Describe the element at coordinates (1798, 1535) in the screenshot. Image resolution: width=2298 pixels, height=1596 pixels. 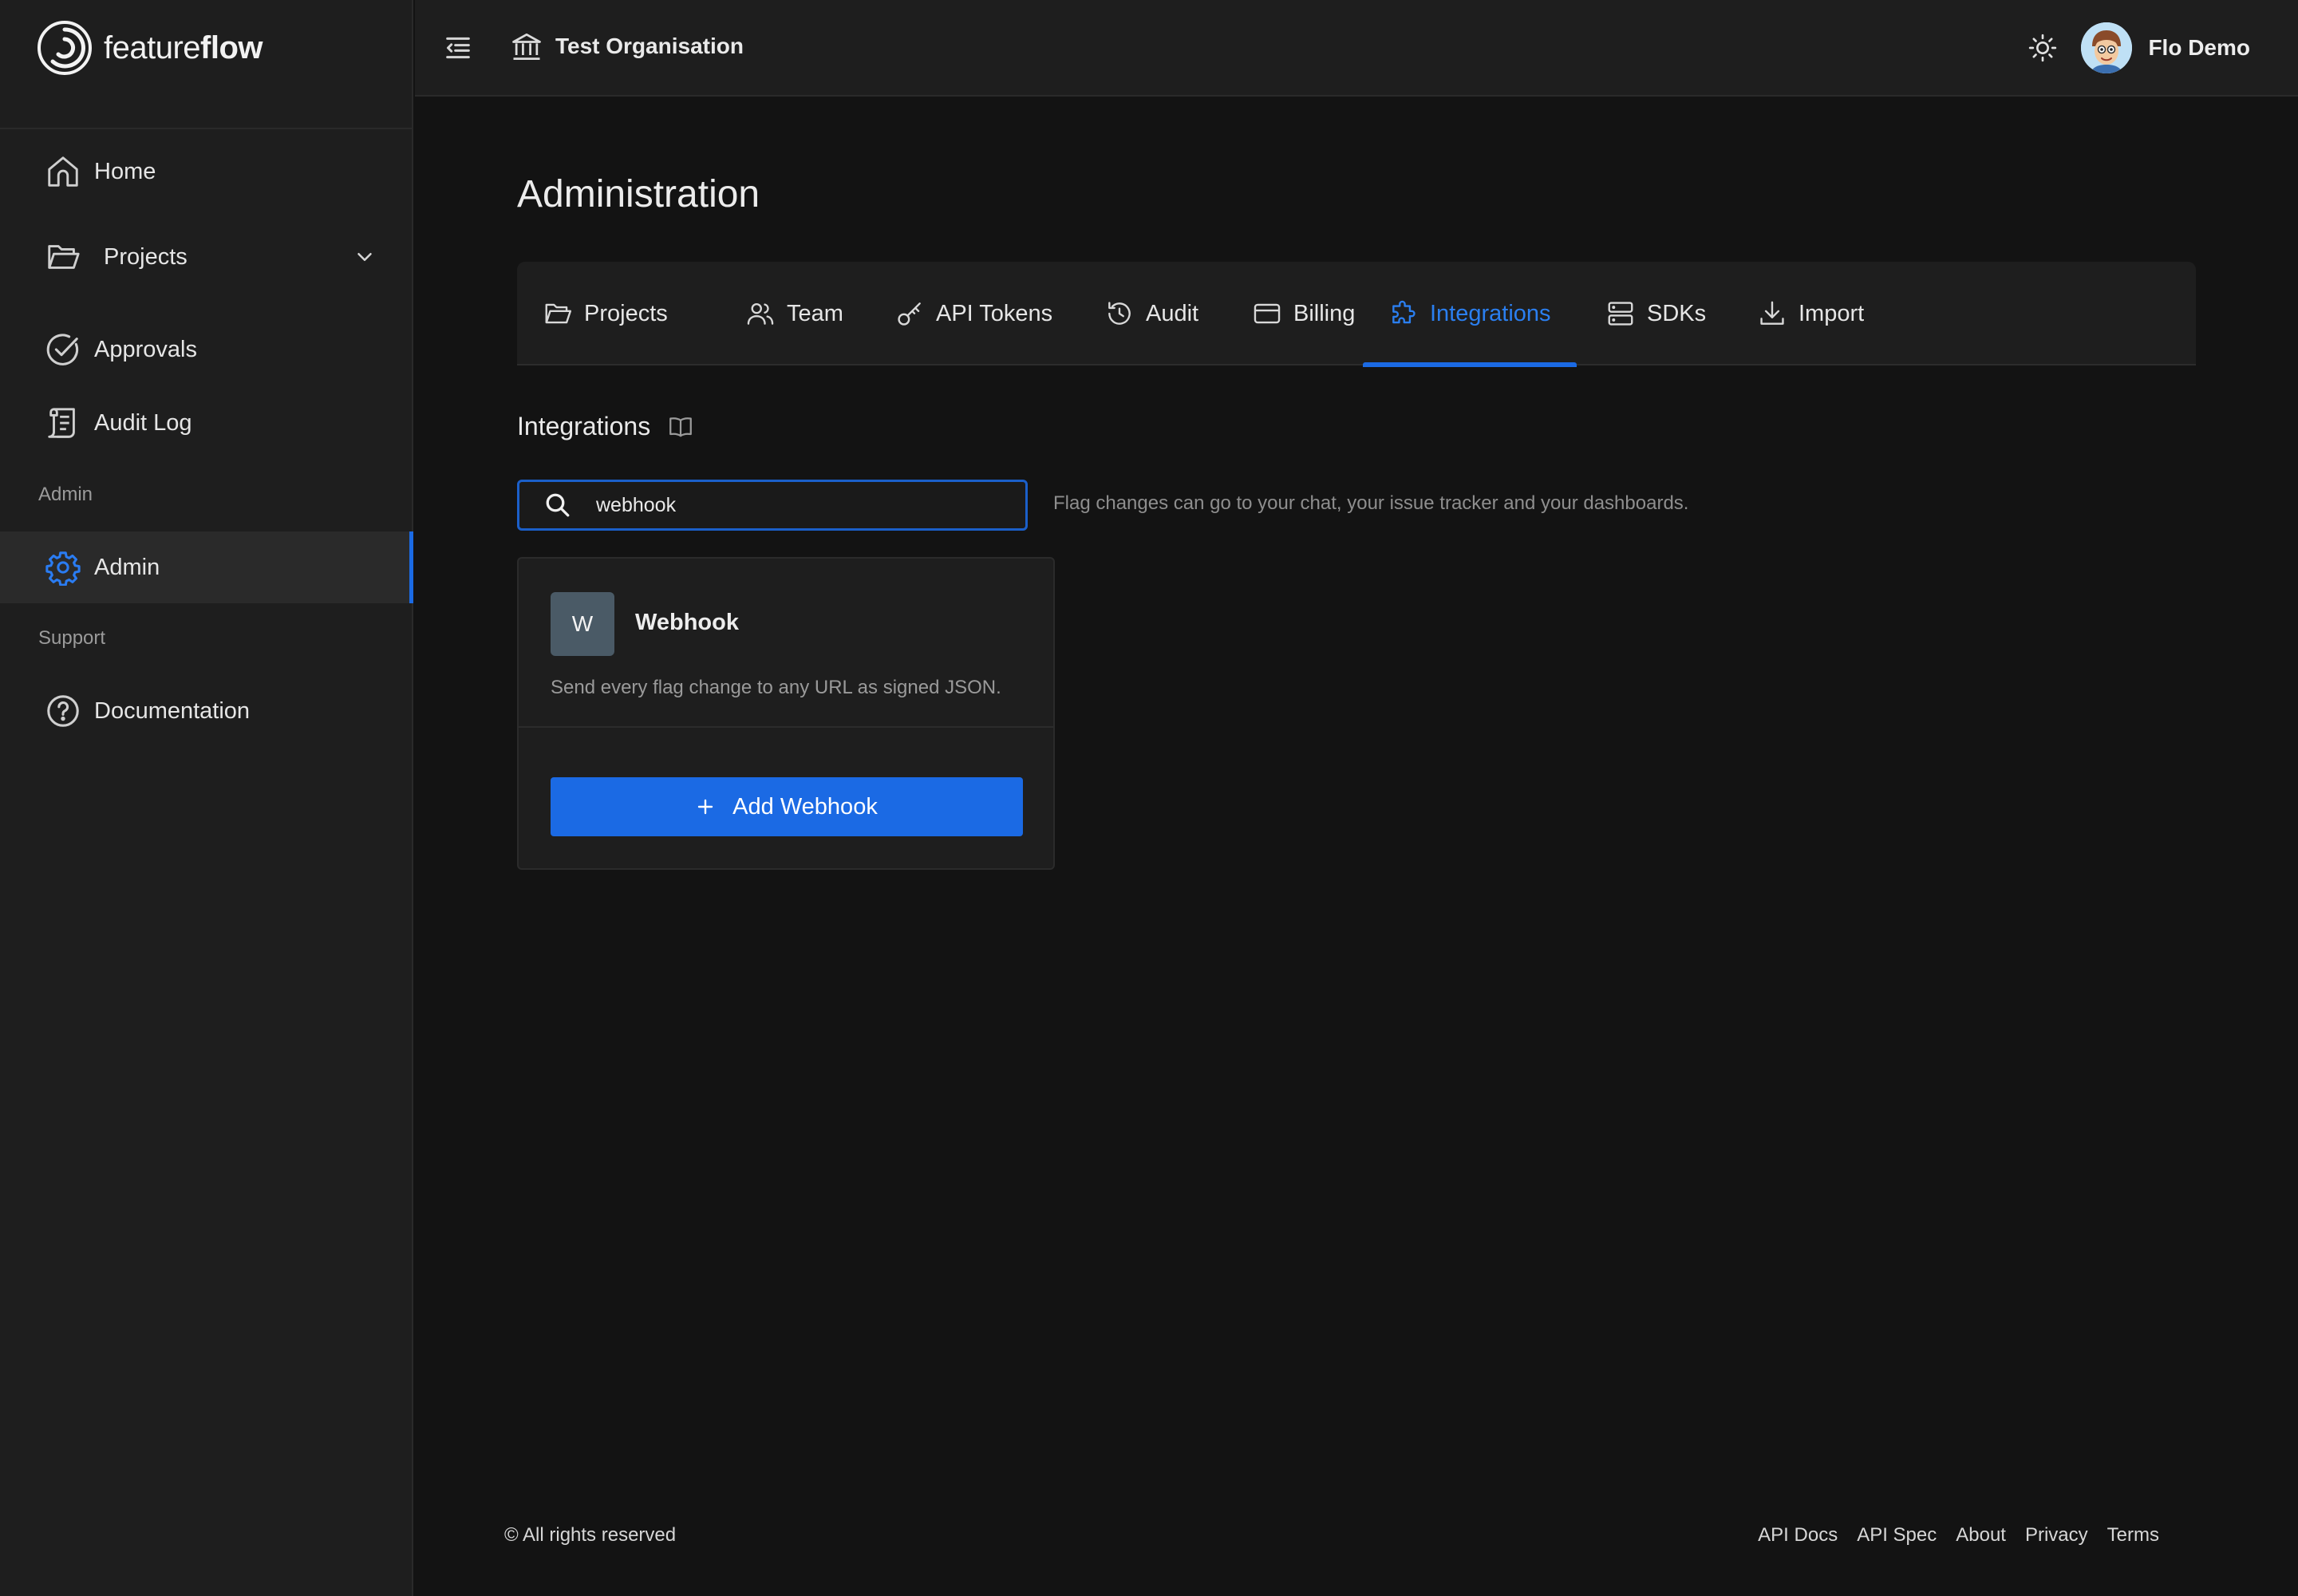
I see `footer-link-api-docs: API Docs` at that location.